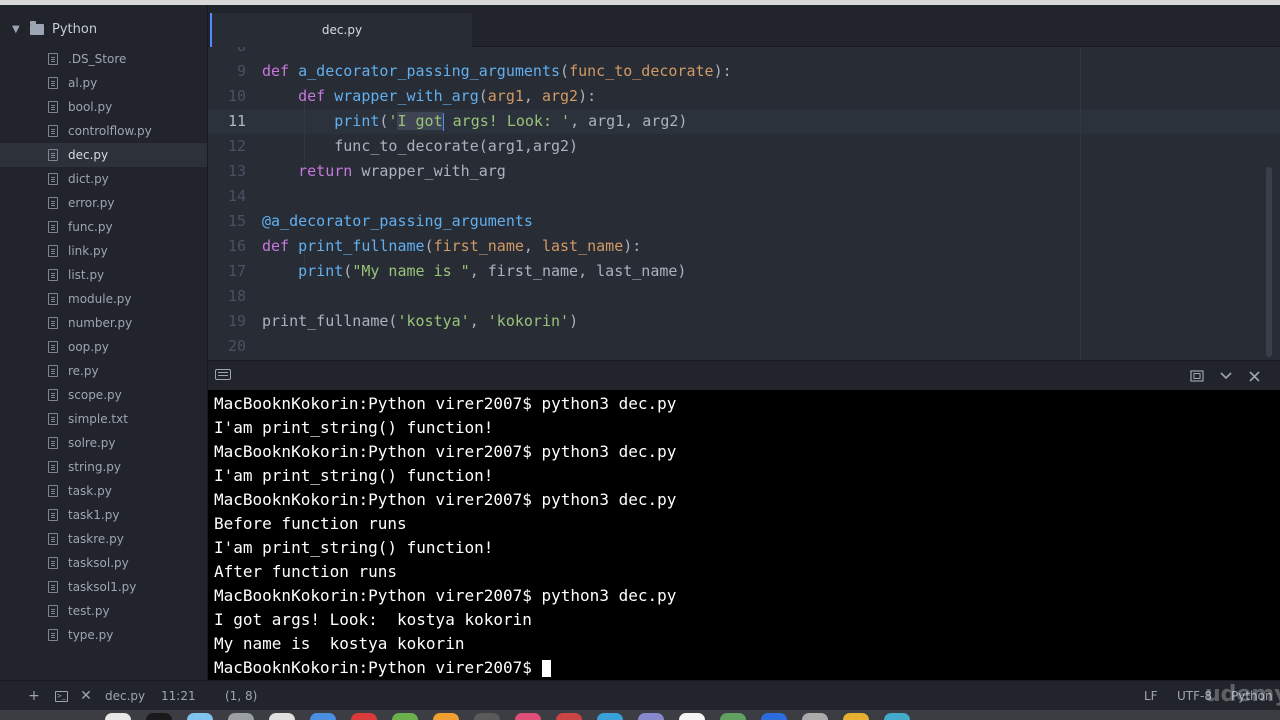  I want to click on sidebar-file-item: re.py, so click(103, 371).